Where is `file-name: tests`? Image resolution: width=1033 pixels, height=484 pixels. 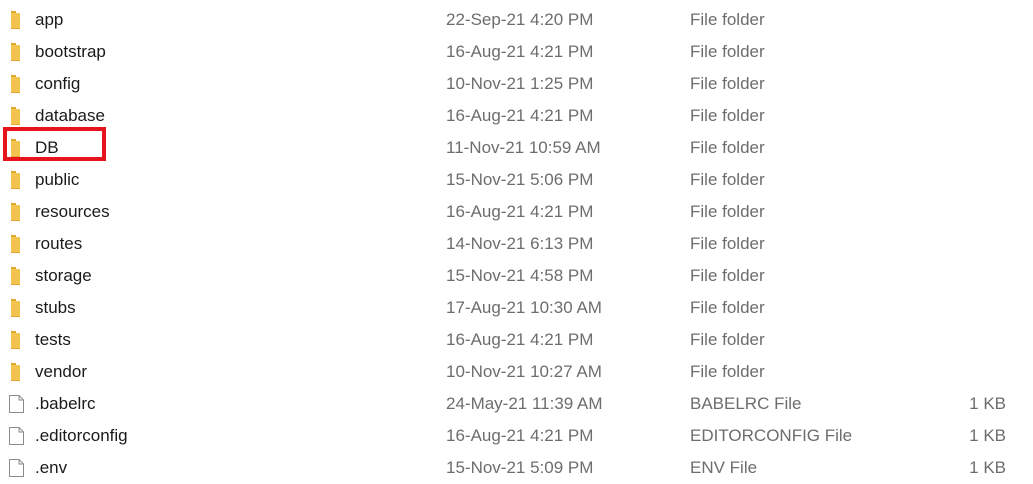
file-name: tests is located at coordinates (53, 339).